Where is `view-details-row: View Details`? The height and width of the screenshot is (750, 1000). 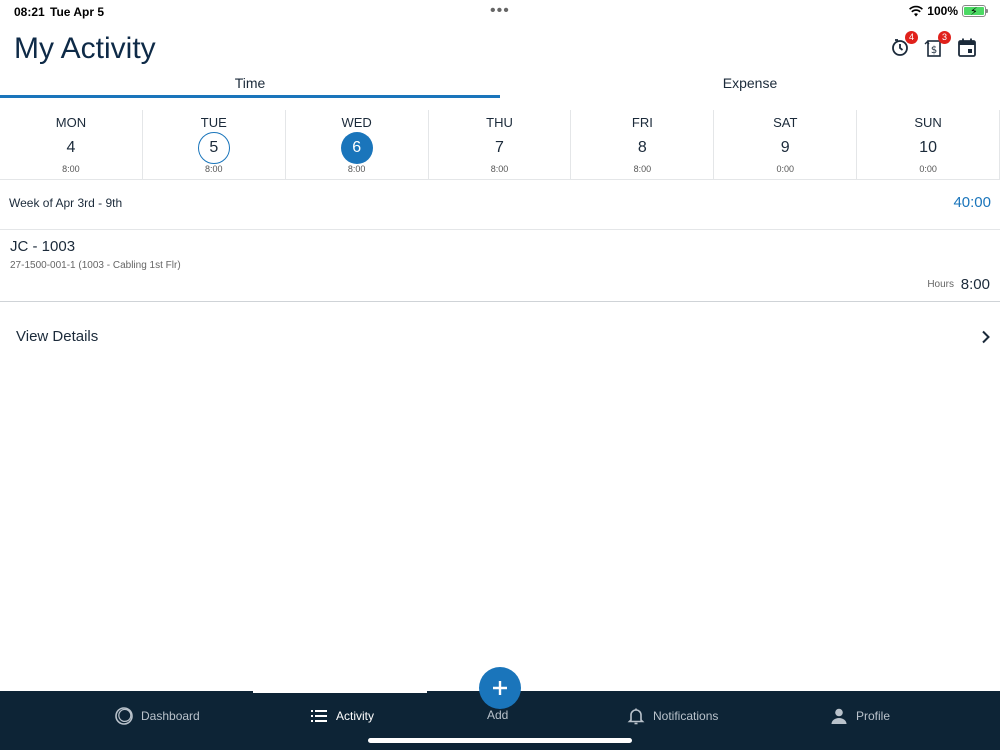
view-details-row: View Details is located at coordinates (500, 338).